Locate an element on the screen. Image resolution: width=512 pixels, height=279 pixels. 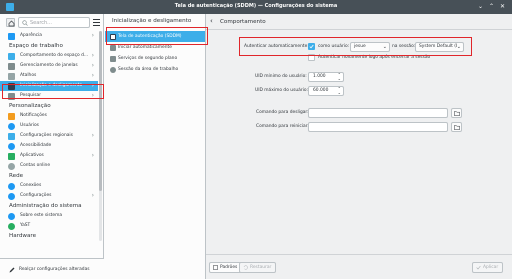
sidebar-item: Comportamento do espaço d... › is located at coordinates (49, 56).